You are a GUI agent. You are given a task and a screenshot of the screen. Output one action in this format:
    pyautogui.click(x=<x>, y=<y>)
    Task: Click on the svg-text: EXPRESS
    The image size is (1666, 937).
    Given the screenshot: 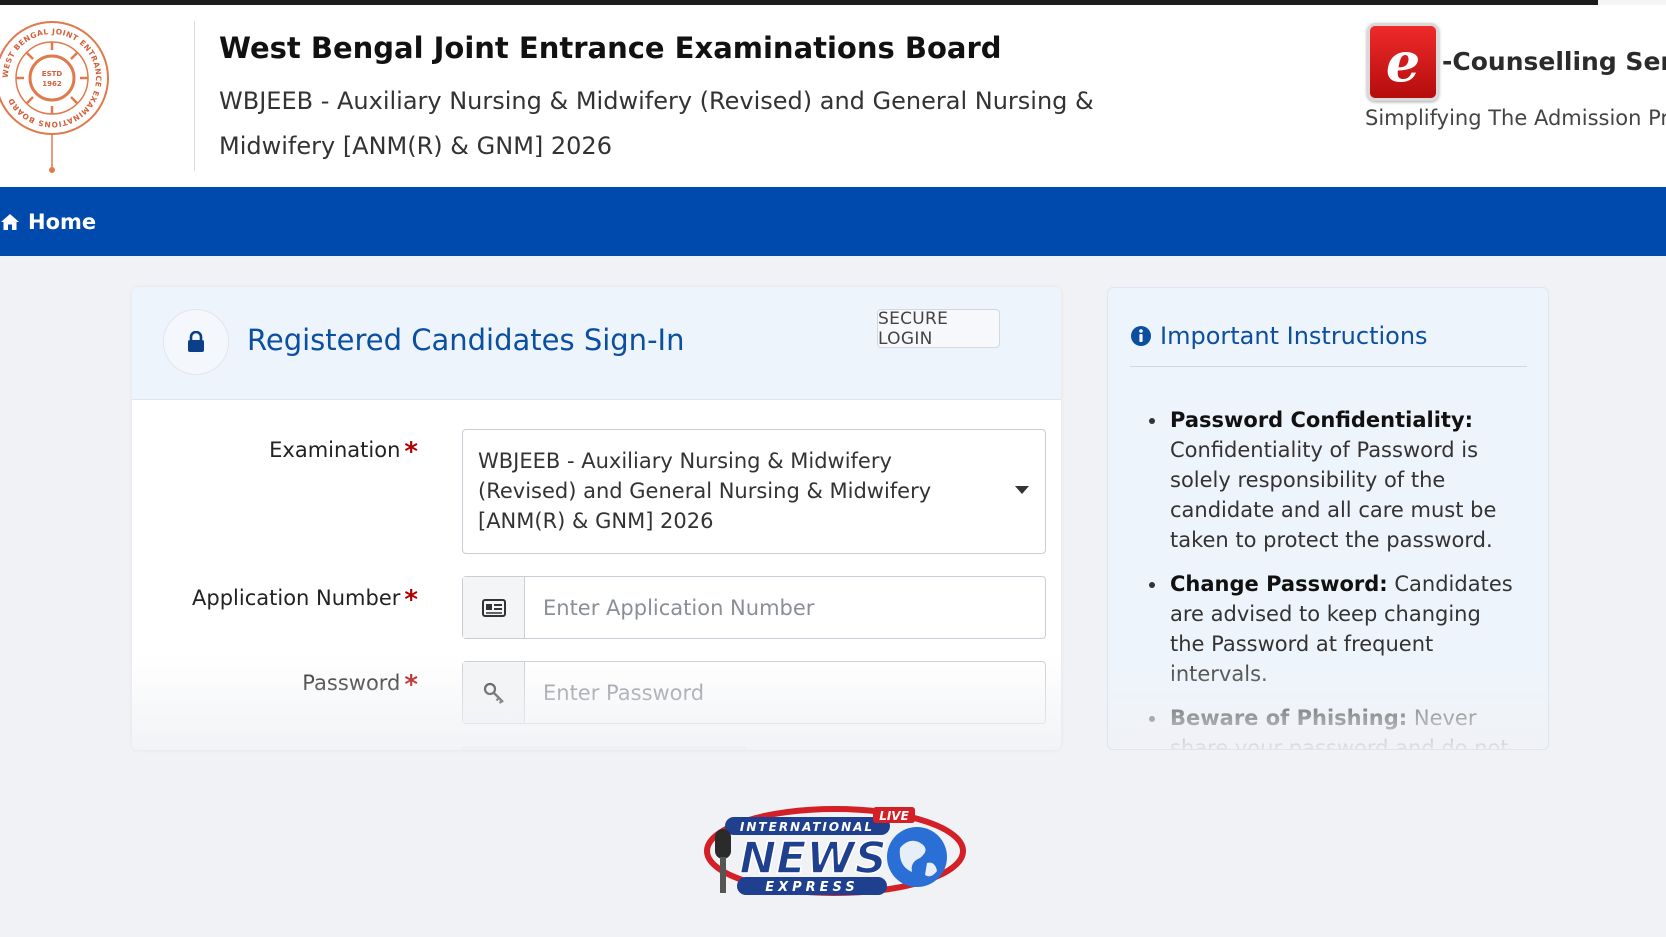 What is the action you would take?
    pyautogui.click(x=812, y=887)
    